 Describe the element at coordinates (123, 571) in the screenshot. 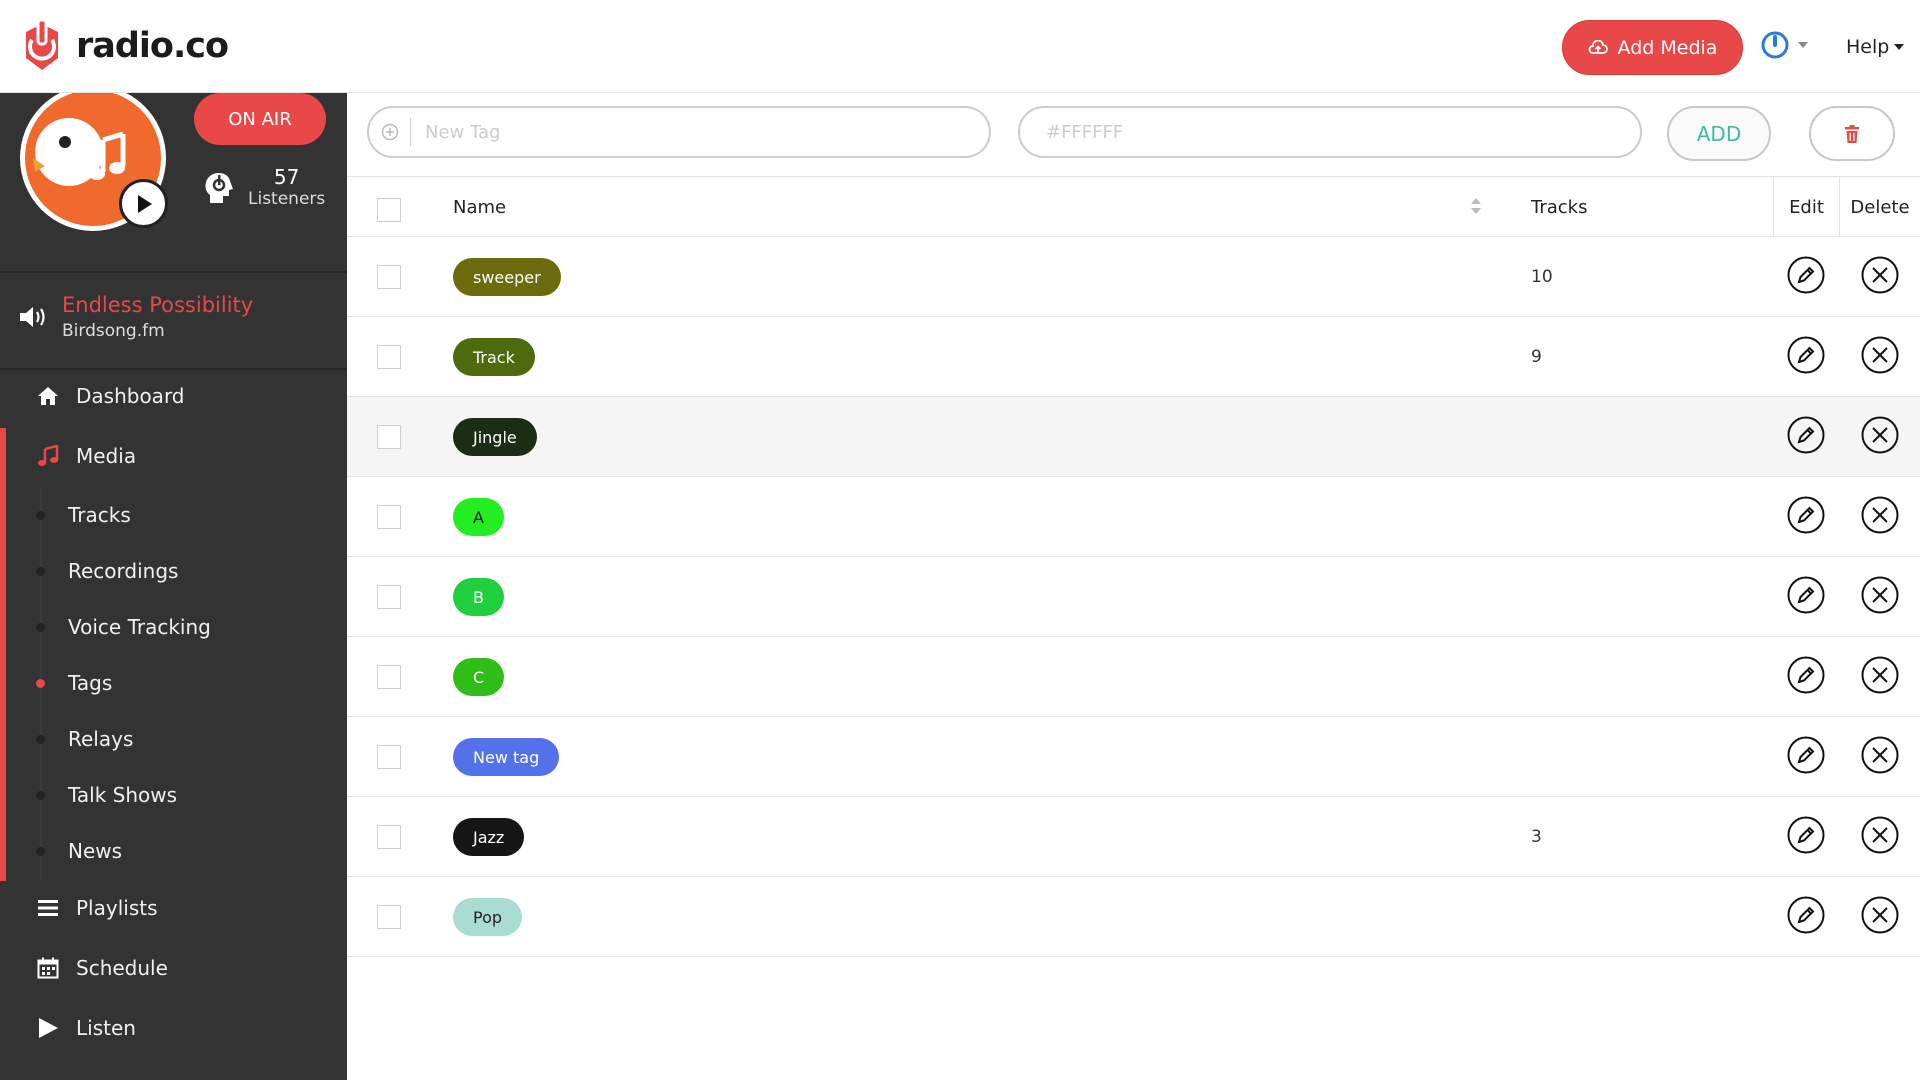

I see `sub-label: Recordings` at that location.